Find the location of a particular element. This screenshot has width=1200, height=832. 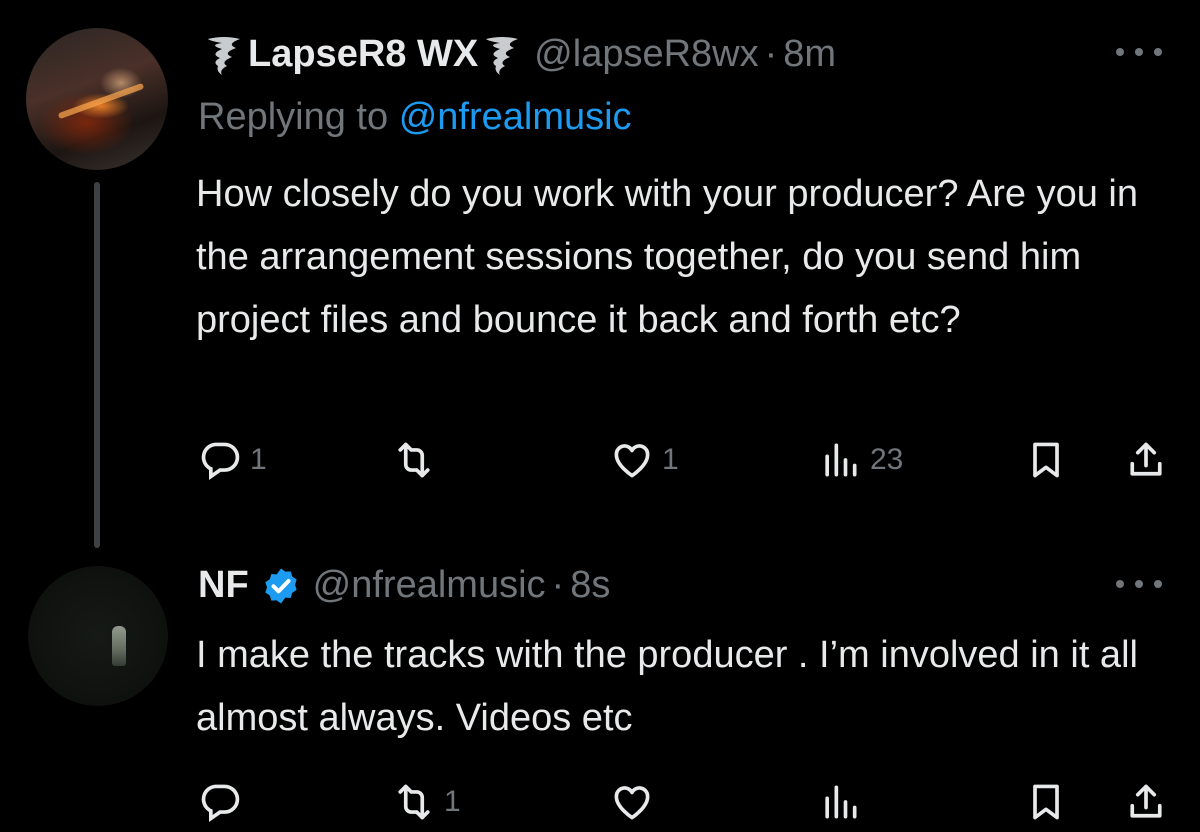

tweet-header: NF @nfrealmusic · 8s is located at coordinates (404, 585).